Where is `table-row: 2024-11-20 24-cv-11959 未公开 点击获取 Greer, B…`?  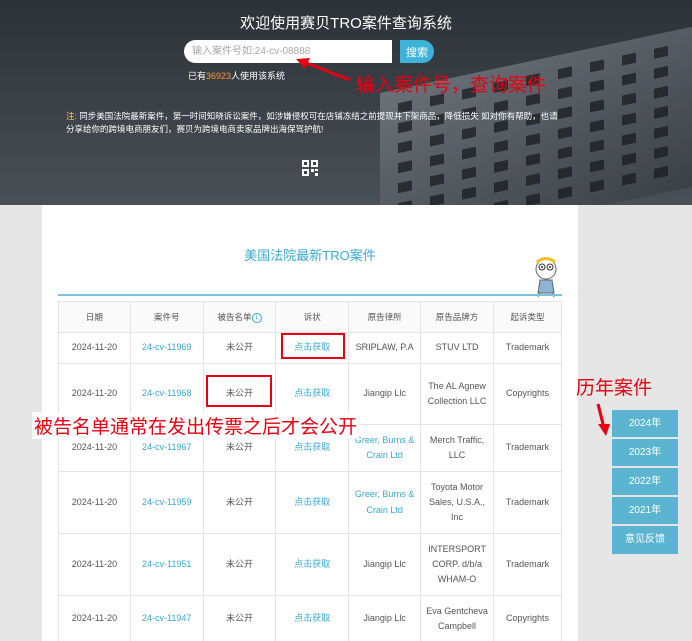 table-row: 2024-11-20 24-cv-11959 未公开 点击获取 Greer, B… is located at coordinates (310, 502).